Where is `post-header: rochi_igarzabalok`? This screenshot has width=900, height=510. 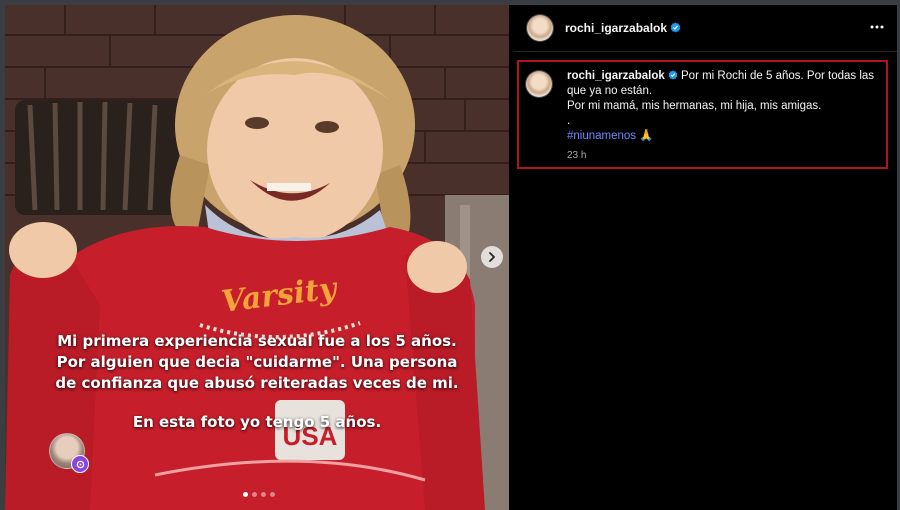 post-header: rochi_igarzabalok is located at coordinates (705, 28).